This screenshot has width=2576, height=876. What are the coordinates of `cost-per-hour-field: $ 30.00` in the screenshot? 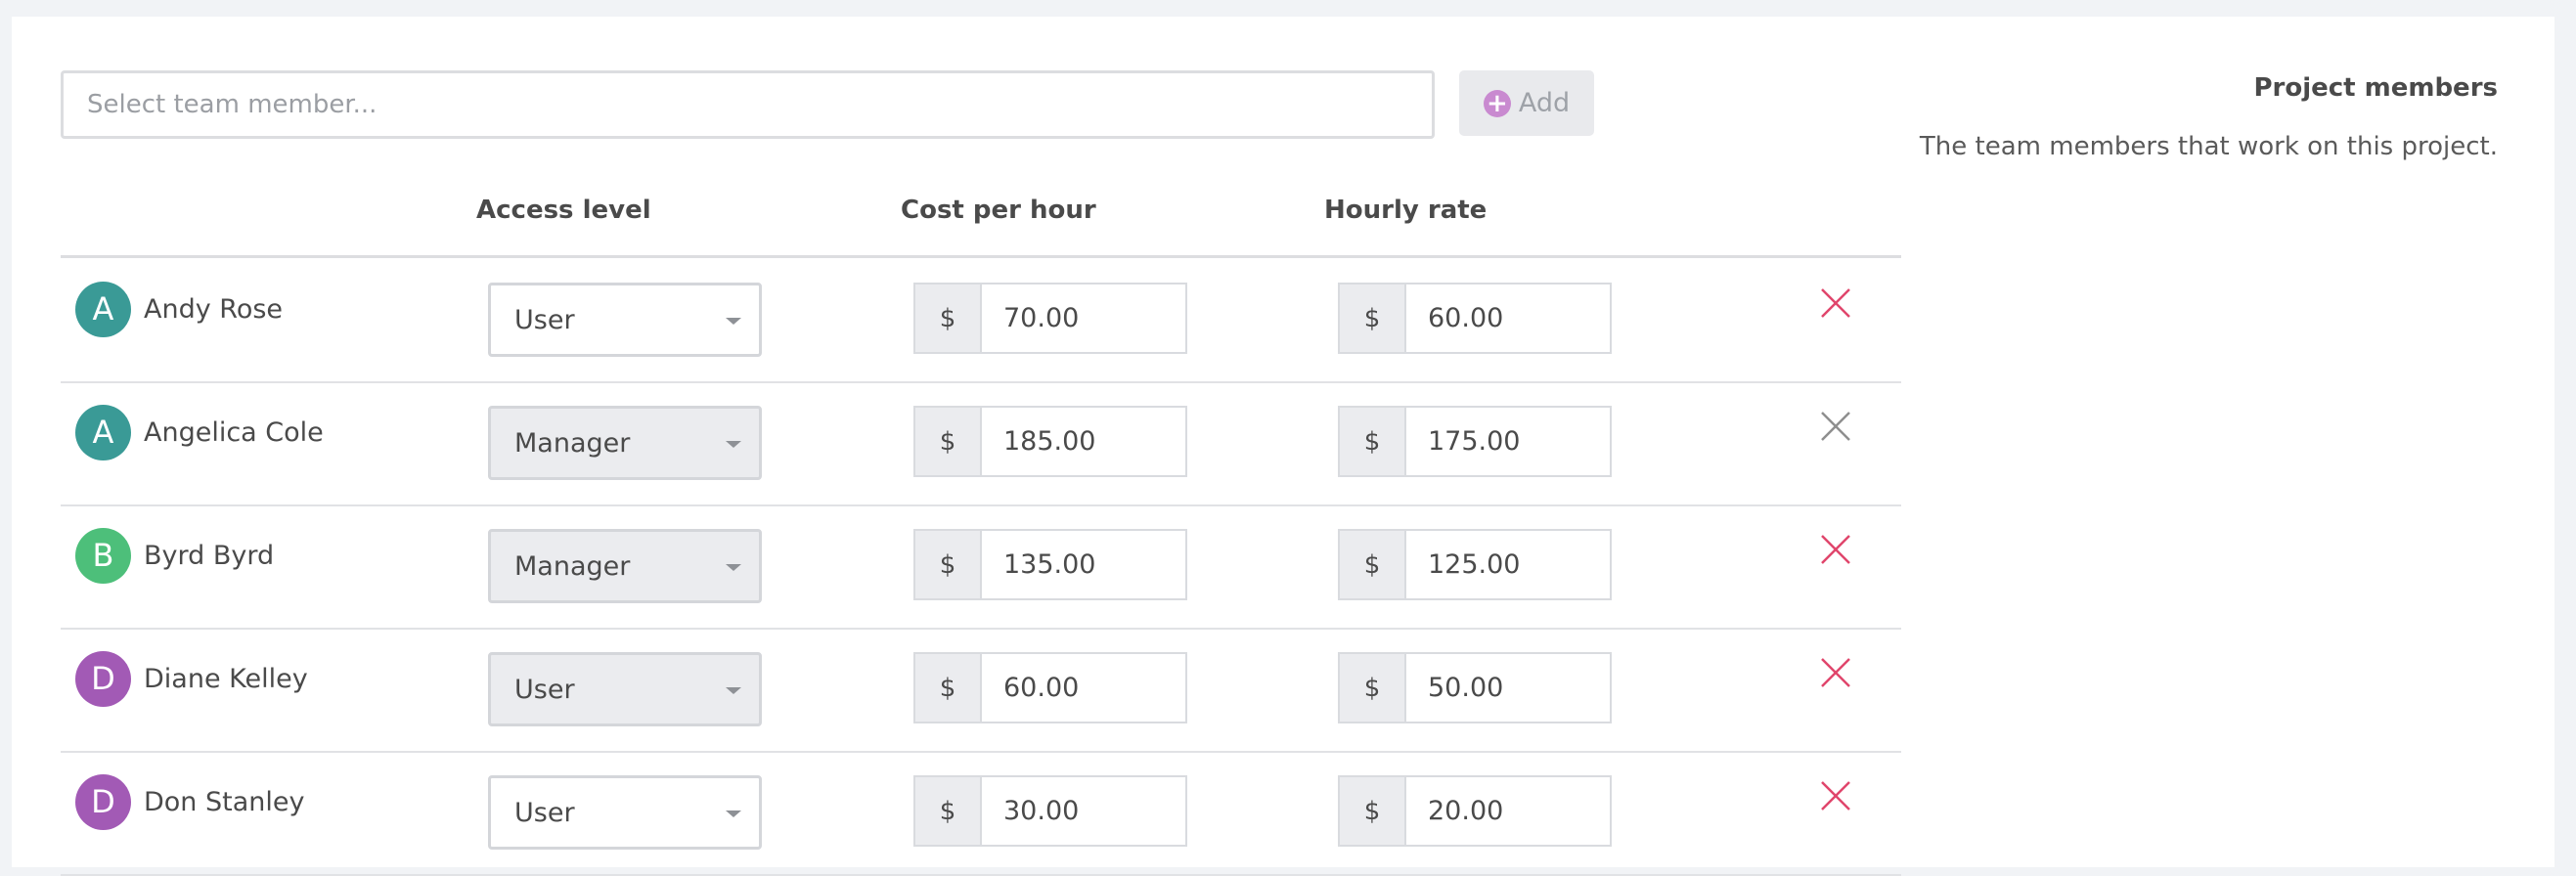 It's located at (1050, 811).